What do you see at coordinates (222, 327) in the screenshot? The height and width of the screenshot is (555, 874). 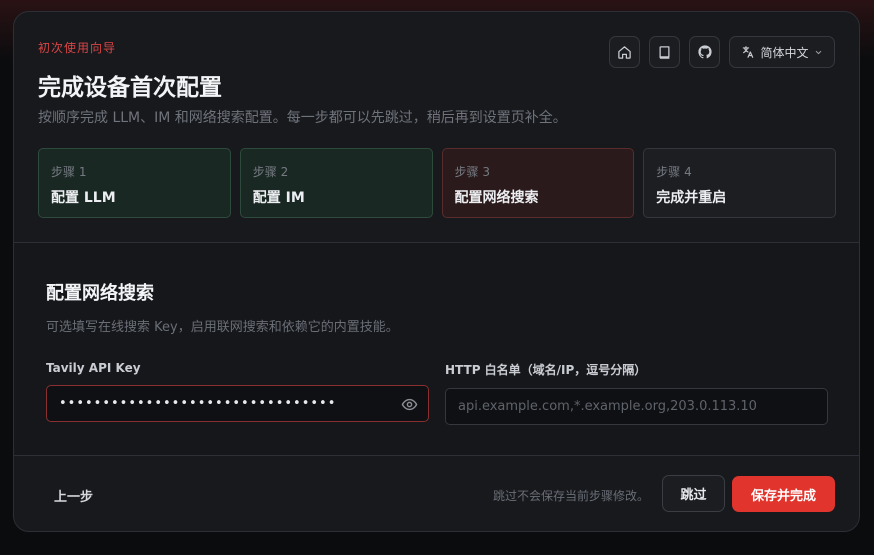 I see `section-description: 可选填写在线搜索 Key，启用联网搜索和依赖它的内置技能。` at bounding box center [222, 327].